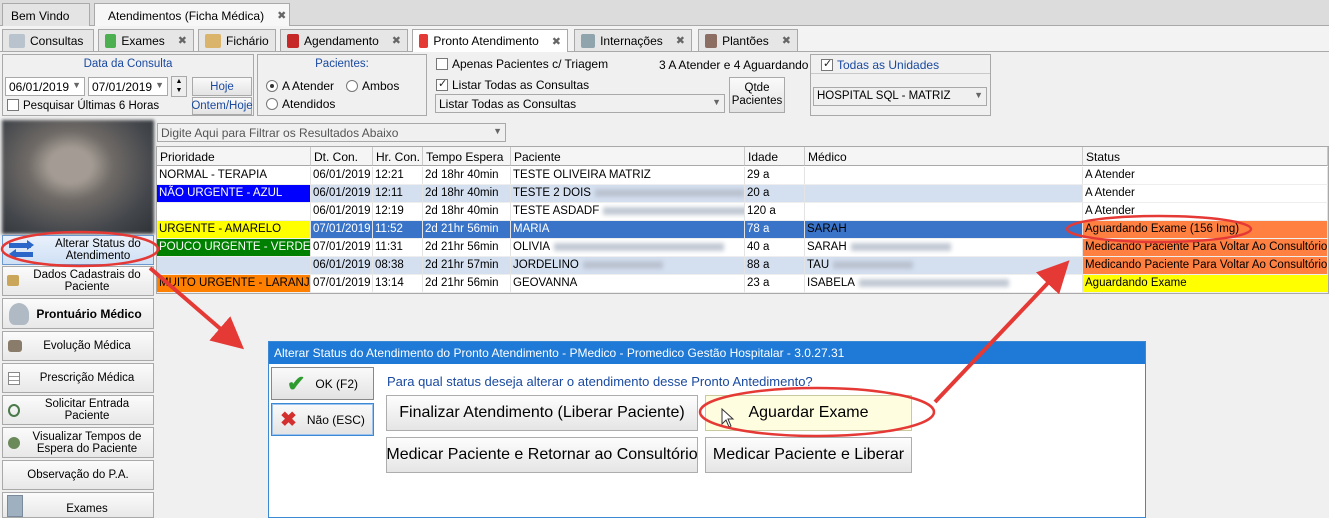  I want to click on patient-photo, so click(78, 177).